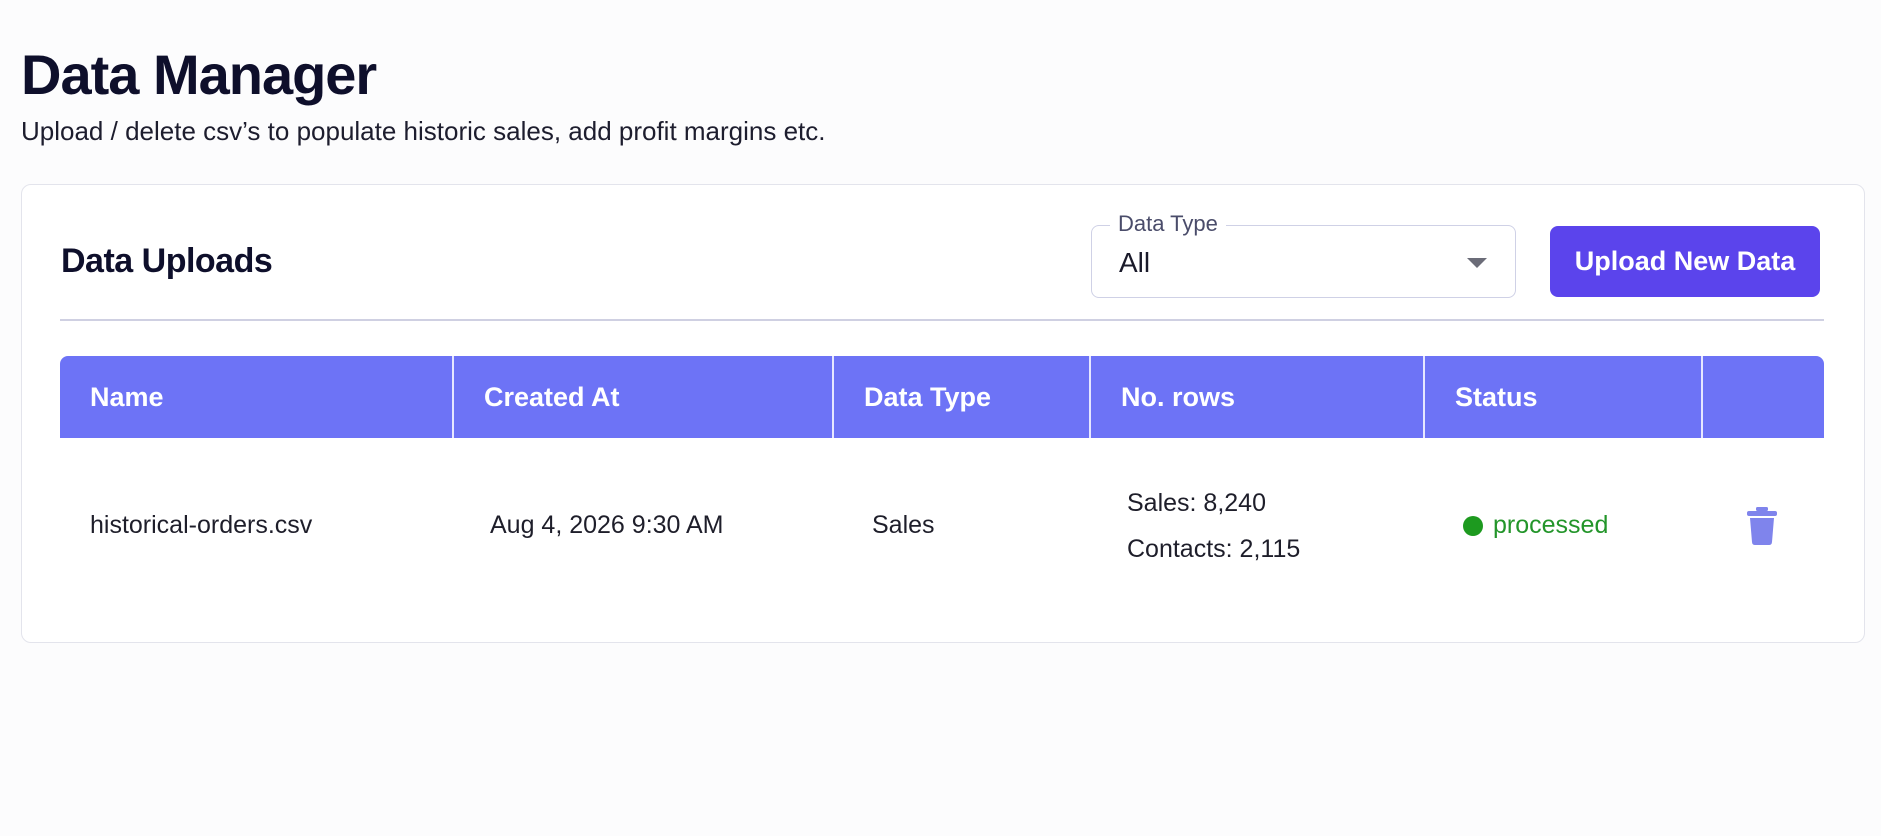 The width and height of the screenshot is (1881, 836). I want to click on column-header-no-rows: No. rows, so click(1258, 397).